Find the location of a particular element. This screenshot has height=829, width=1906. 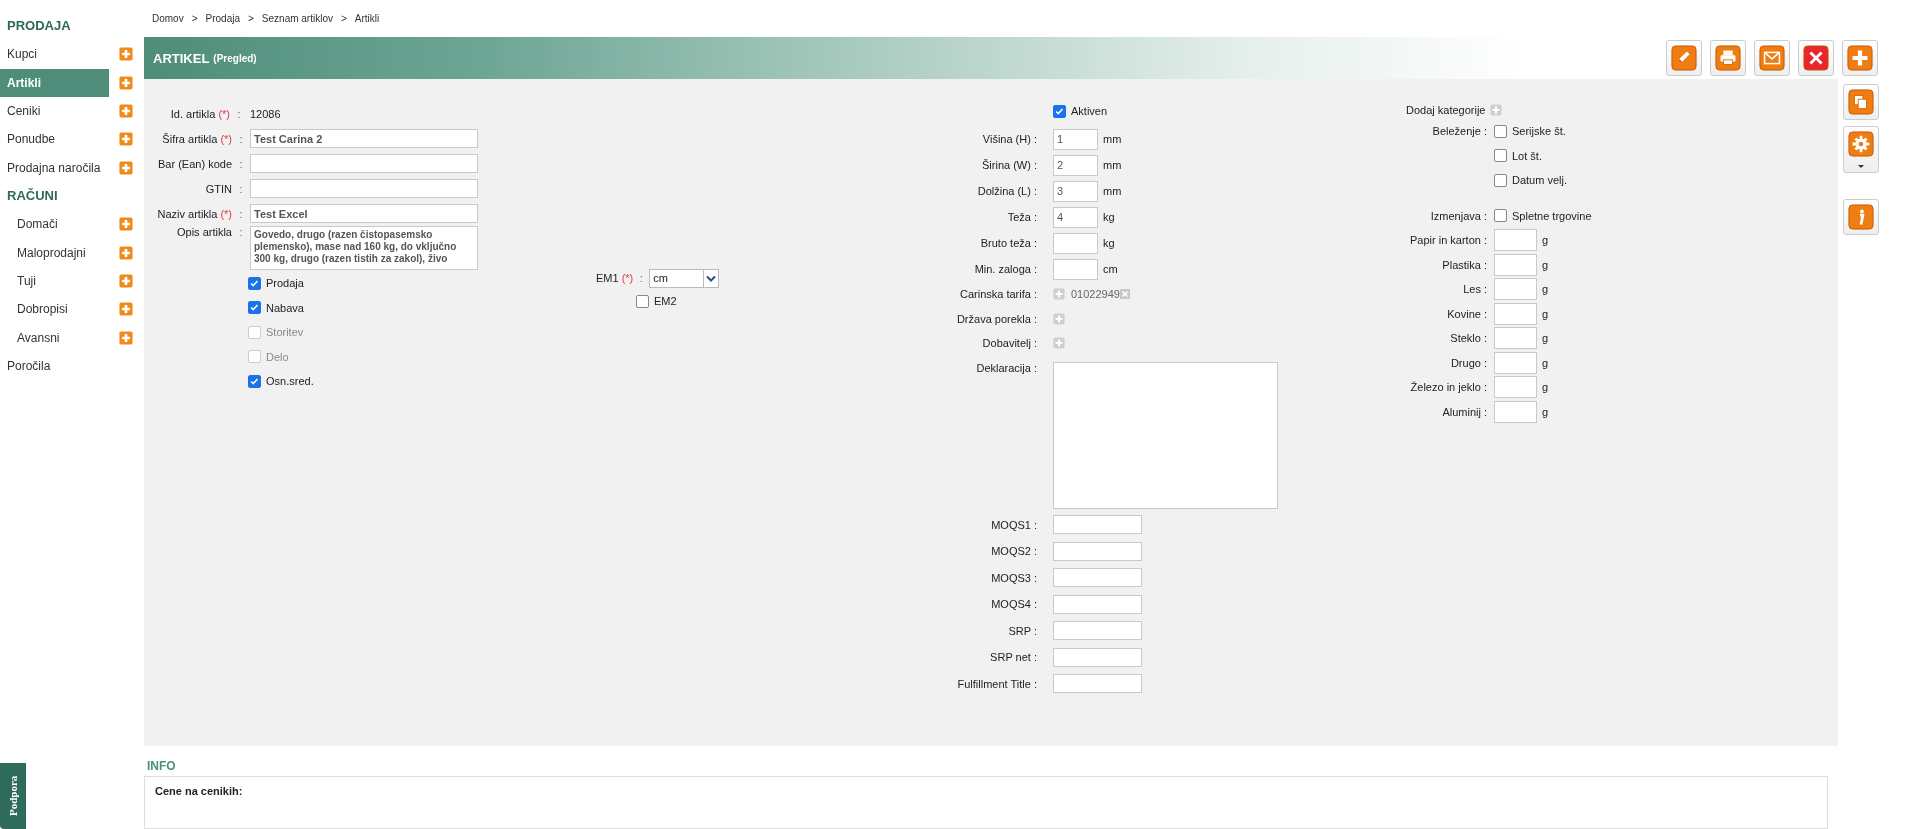

field-label: Papir in karton : is located at coordinates (1447, 240).